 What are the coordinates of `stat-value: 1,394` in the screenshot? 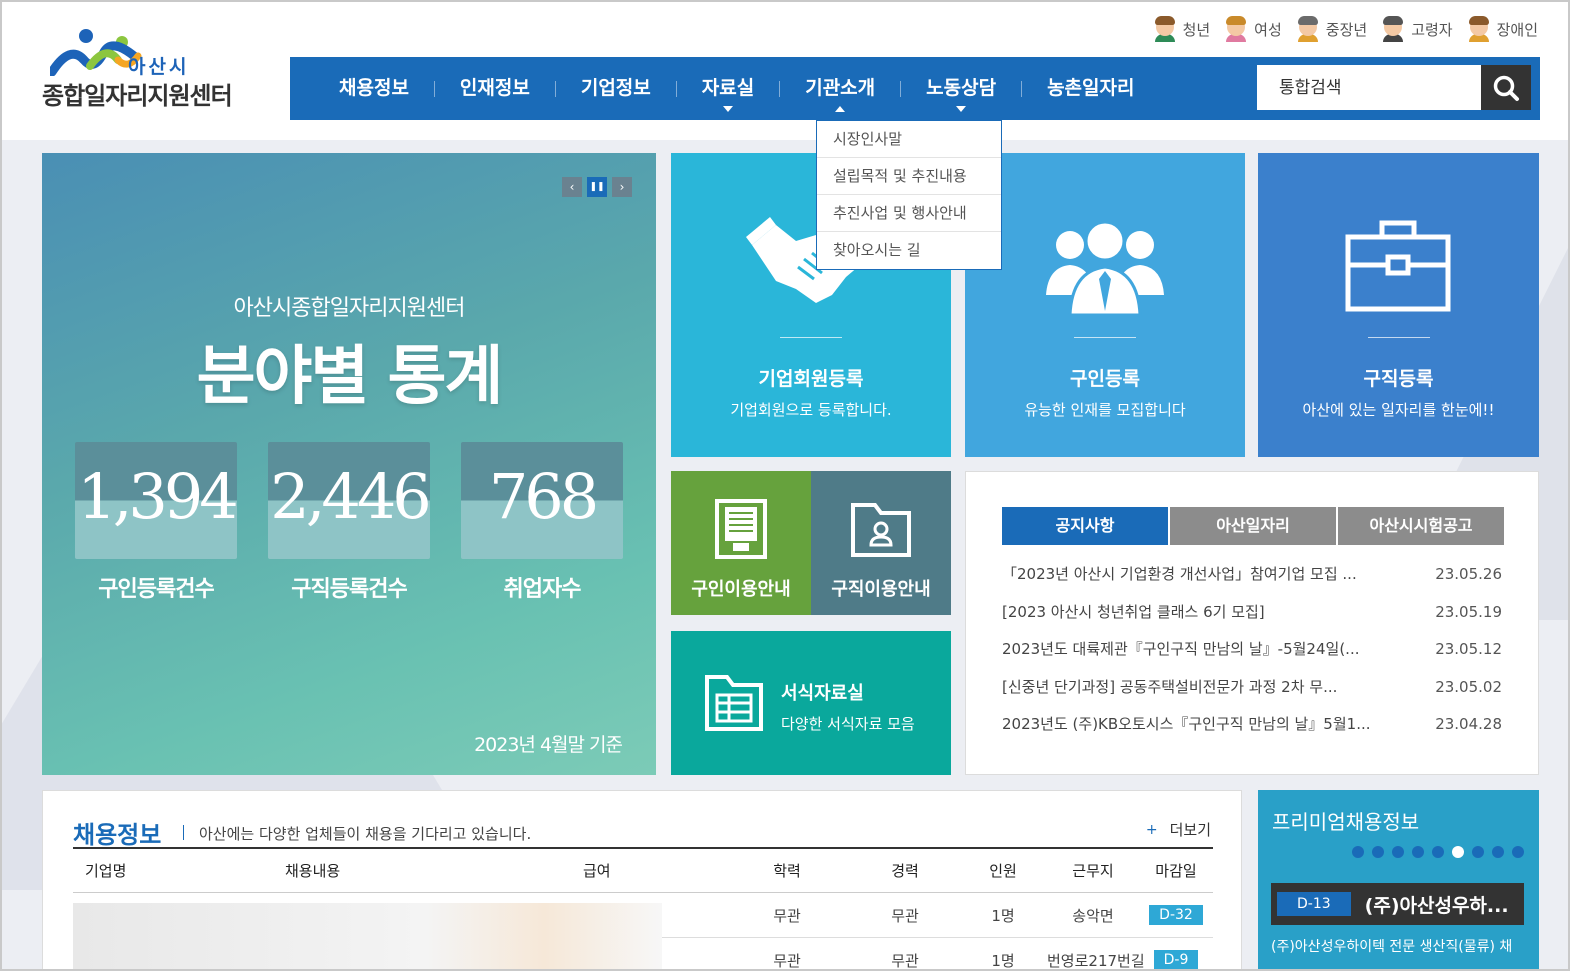 It's located at (158, 496).